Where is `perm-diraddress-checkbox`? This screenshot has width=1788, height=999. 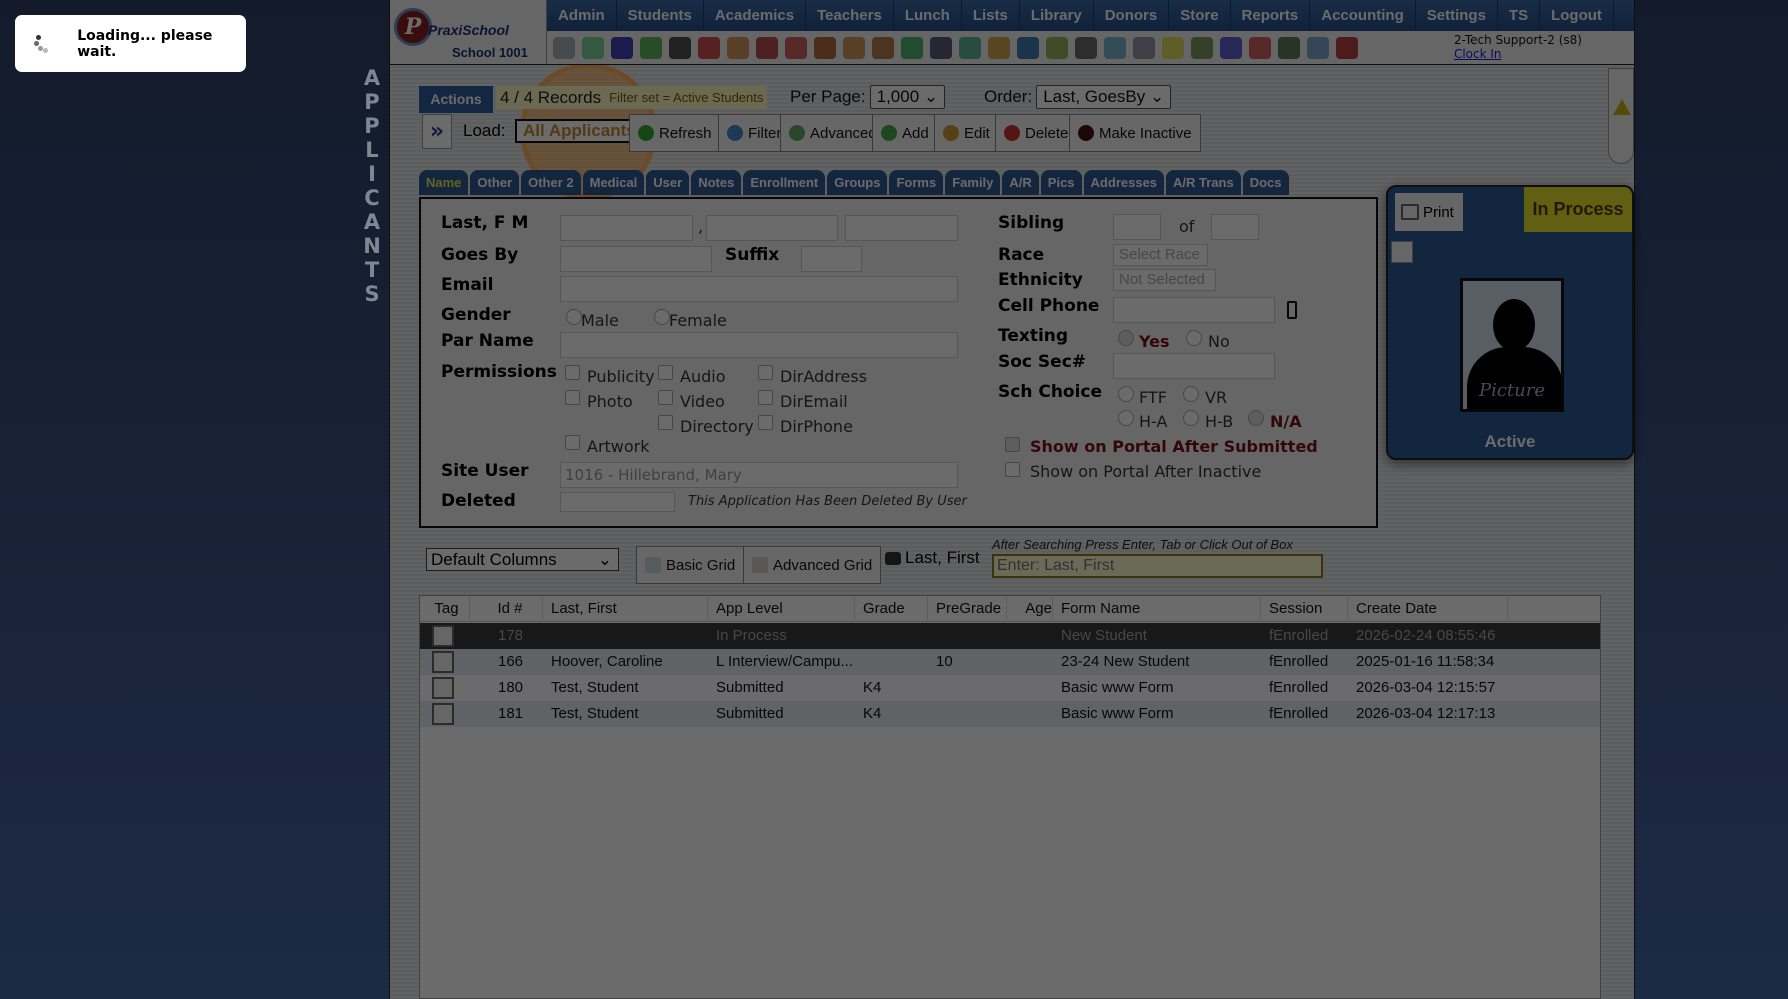 perm-diraddress-checkbox is located at coordinates (765, 372).